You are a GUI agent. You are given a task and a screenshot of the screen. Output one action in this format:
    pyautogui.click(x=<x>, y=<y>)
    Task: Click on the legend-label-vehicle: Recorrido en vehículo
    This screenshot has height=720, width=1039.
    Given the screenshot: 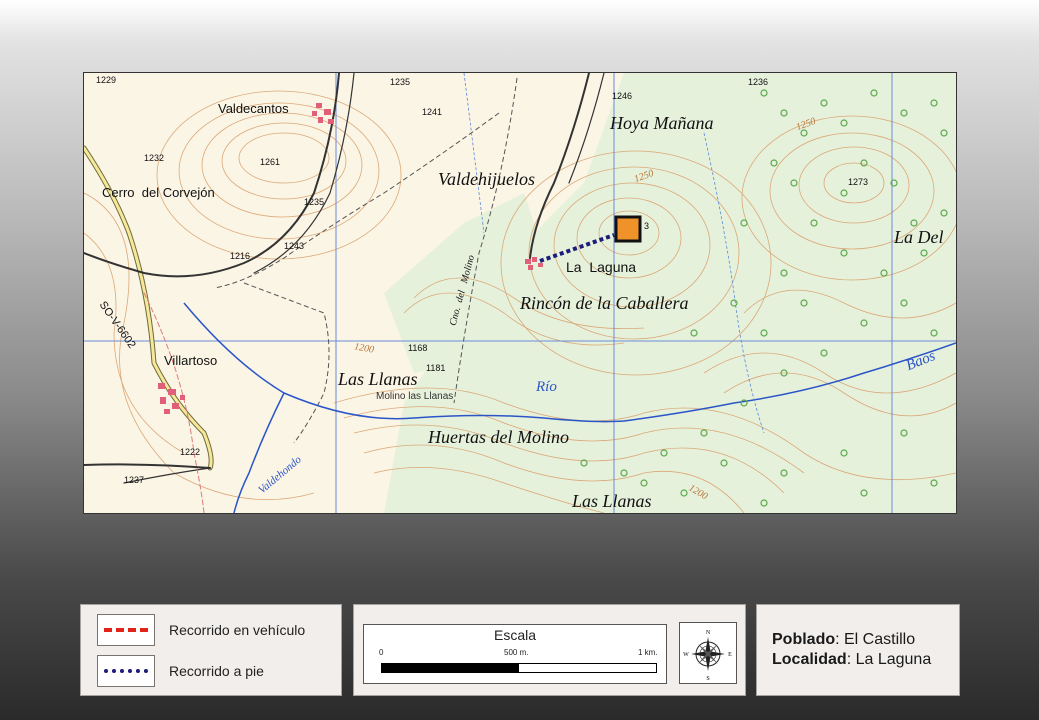 What is the action you would take?
    pyautogui.click(x=237, y=630)
    